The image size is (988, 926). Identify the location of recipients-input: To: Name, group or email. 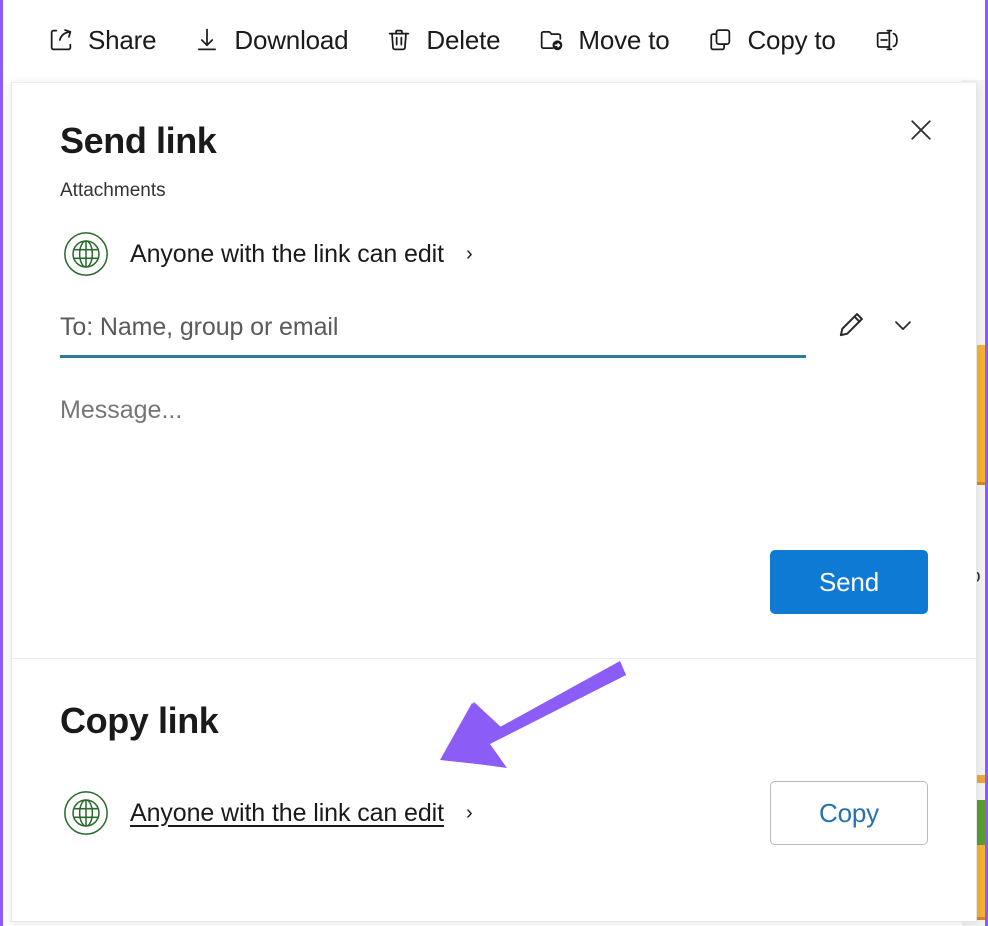
(433, 335).